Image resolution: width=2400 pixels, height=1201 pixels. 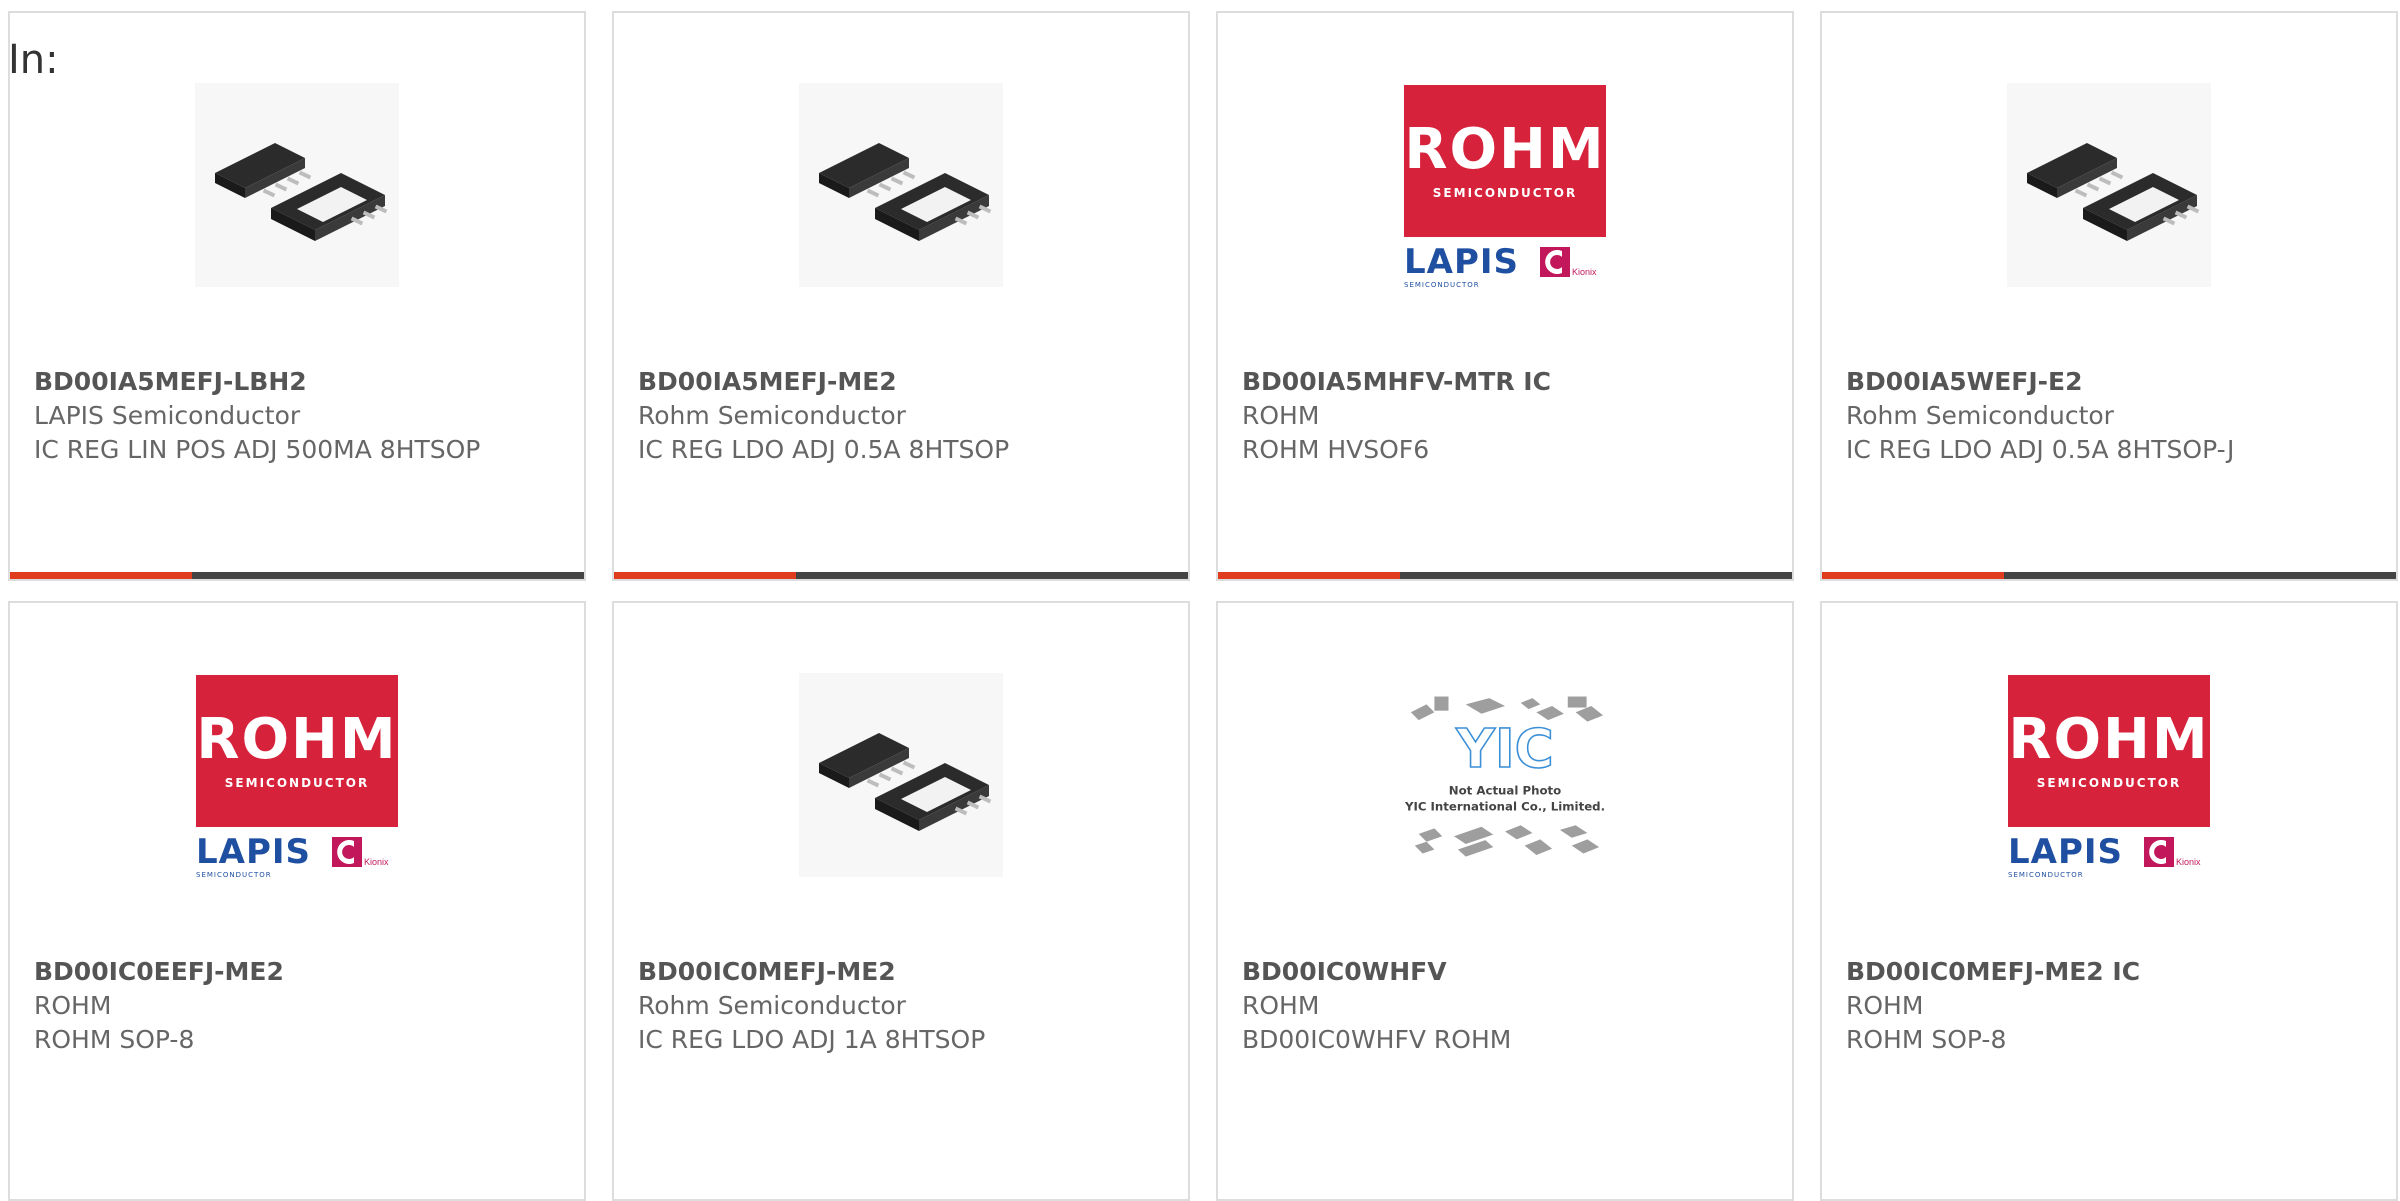 What do you see at coordinates (167, 415) in the screenshot?
I see `manufacturer: LAPIS Semiconductor` at bounding box center [167, 415].